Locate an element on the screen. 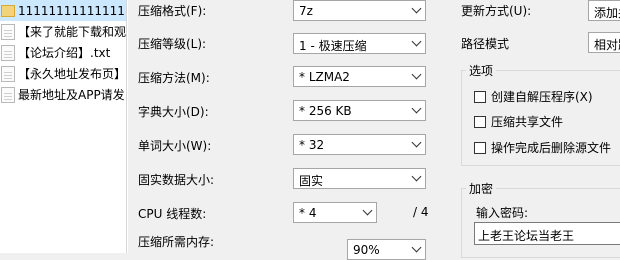  format-label: 压缩格式(F): is located at coordinates (172, 11).